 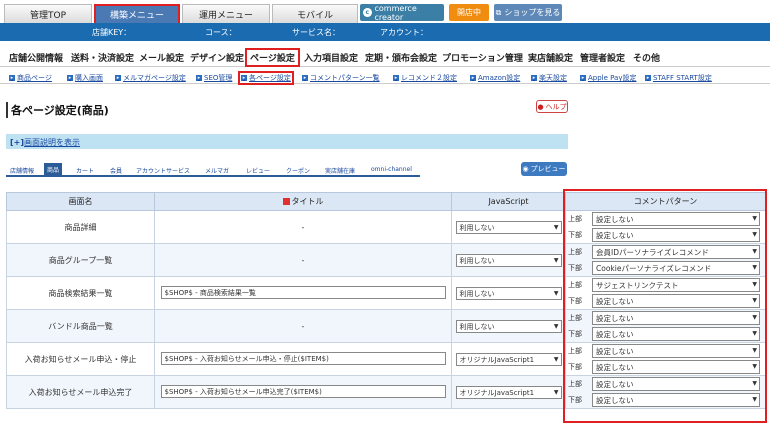 What do you see at coordinates (36, 57) in the screenshot?
I see `menu-store-info: 店舗公開情報` at bounding box center [36, 57].